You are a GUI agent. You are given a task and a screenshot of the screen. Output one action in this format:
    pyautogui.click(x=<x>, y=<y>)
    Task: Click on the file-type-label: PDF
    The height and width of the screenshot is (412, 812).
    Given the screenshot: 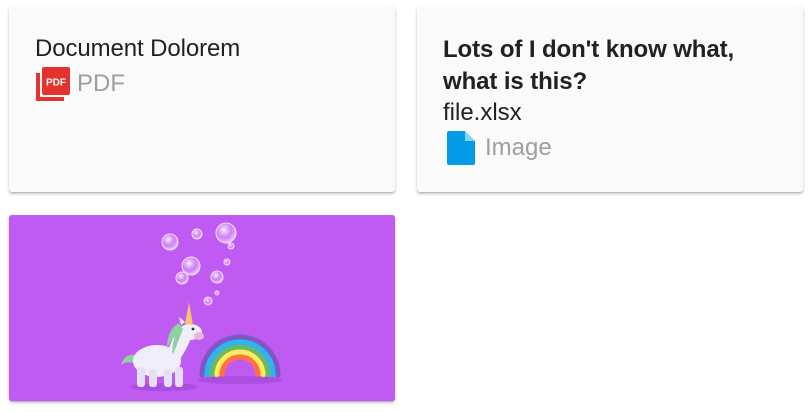 What is the action you would take?
    pyautogui.click(x=101, y=83)
    